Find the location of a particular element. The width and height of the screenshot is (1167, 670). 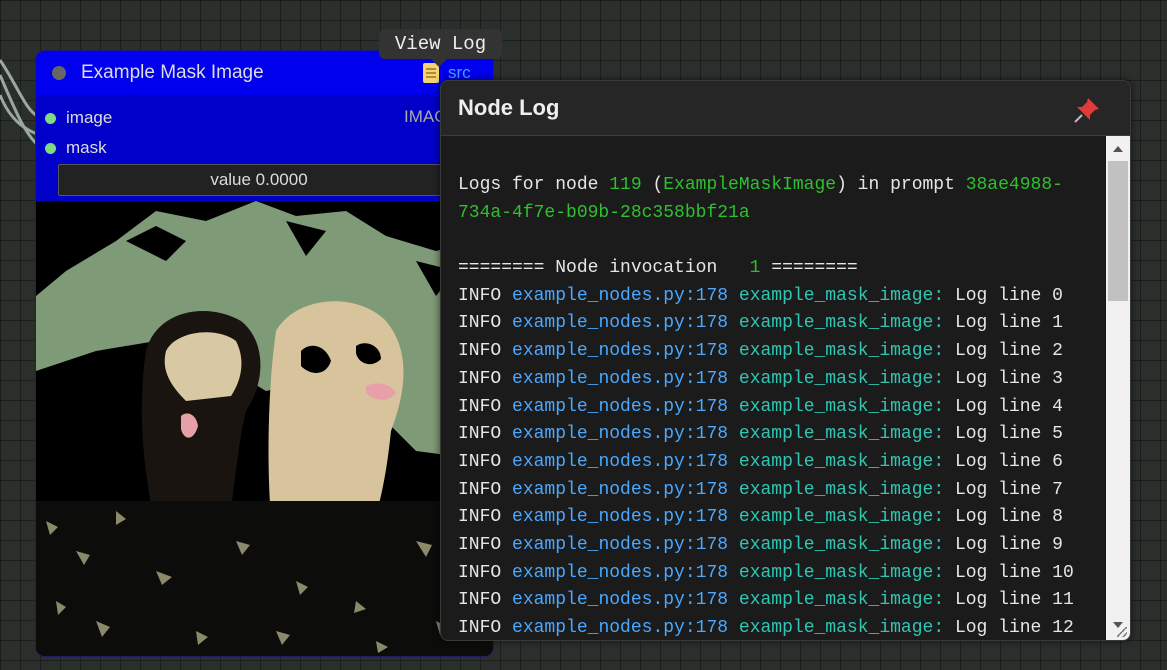

scroll-up-icon is located at coordinates (1118, 149).